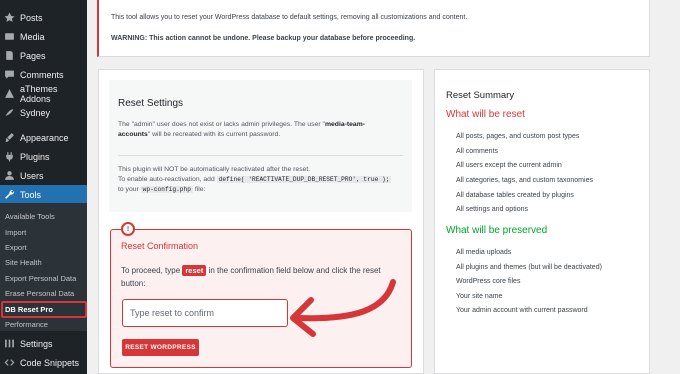 The width and height of the screenshot is (680, 374). I want to click on submenu-export-personal-data: Export Personal Data, so click(40, 278).